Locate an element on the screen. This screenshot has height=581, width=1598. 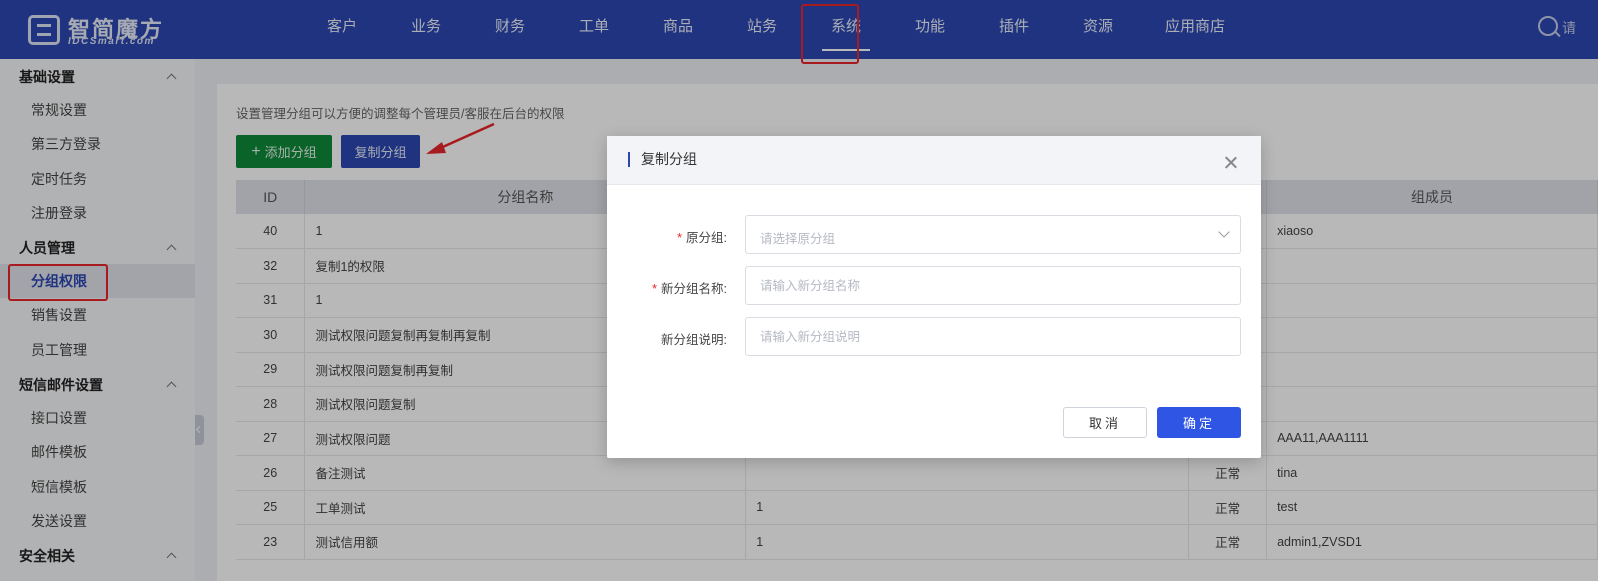
confirm-button: 确定 is located at coordinates (1199, 422).